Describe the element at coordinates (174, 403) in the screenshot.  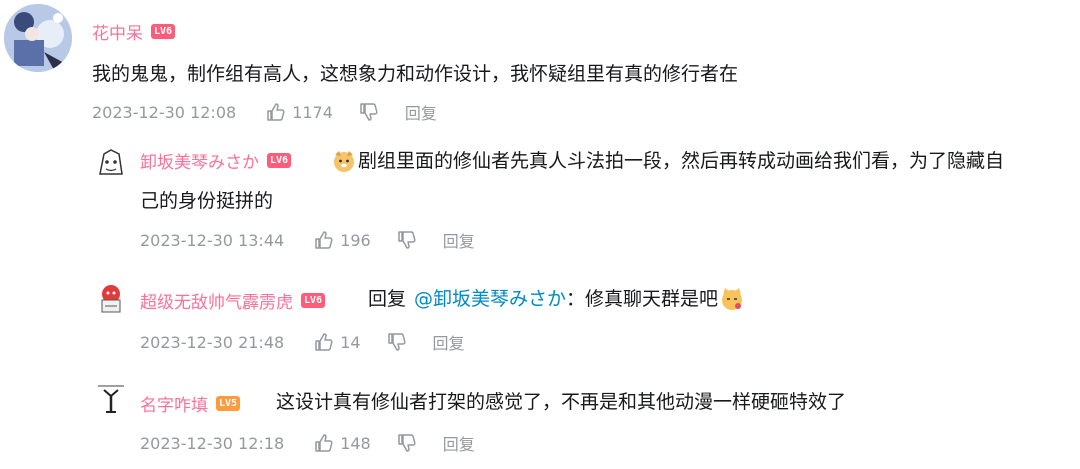
I see `username: 名字咋填` at that location.